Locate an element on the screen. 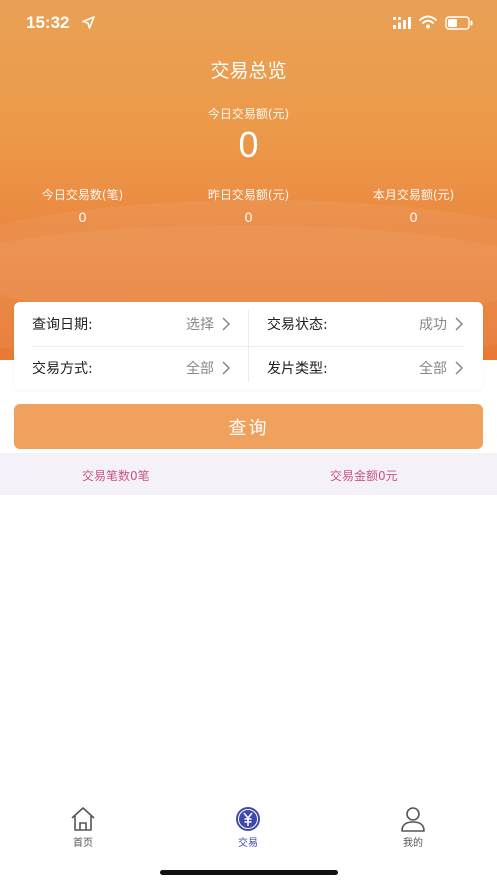  filter-method: 交易方式: 全部 is located at coordinates (131, 368).